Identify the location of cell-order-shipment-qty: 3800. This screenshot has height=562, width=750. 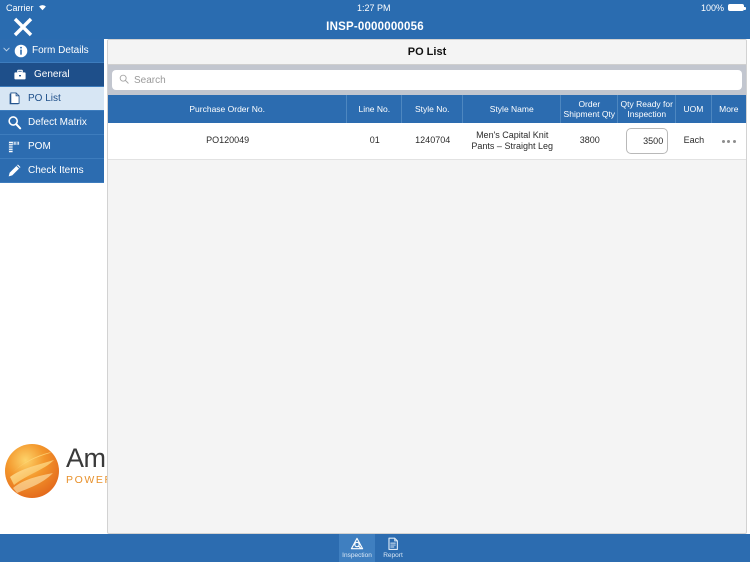
(589, 140).